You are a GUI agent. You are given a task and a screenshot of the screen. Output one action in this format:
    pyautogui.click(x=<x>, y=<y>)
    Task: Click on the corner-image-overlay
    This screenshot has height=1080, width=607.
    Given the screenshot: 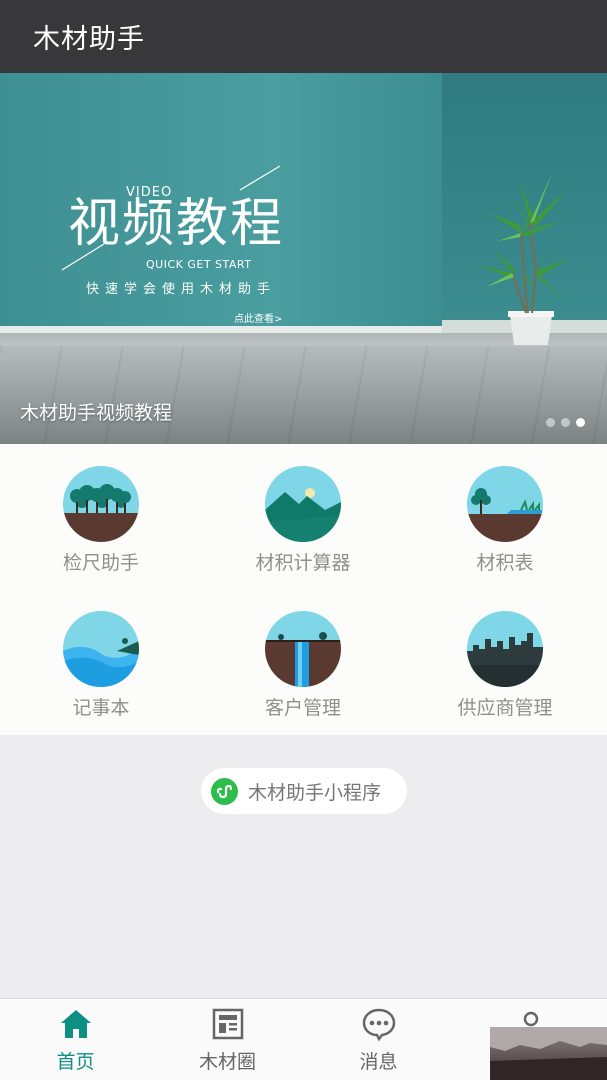 What is the action you would take?
    pyautogui.click(x=548, y=1053)
    